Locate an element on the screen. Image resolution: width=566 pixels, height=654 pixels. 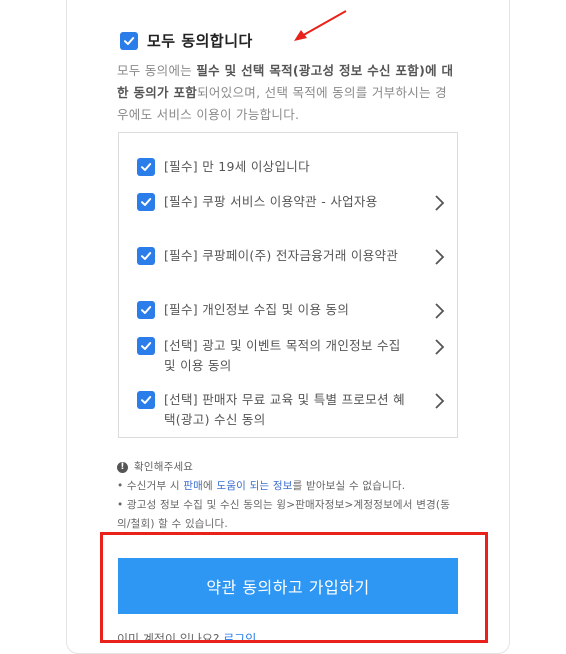
term-item-payment: [필수] 쿠팡페이(주) 전자금융거래 이용약관 is located at coordinates (292, 256).